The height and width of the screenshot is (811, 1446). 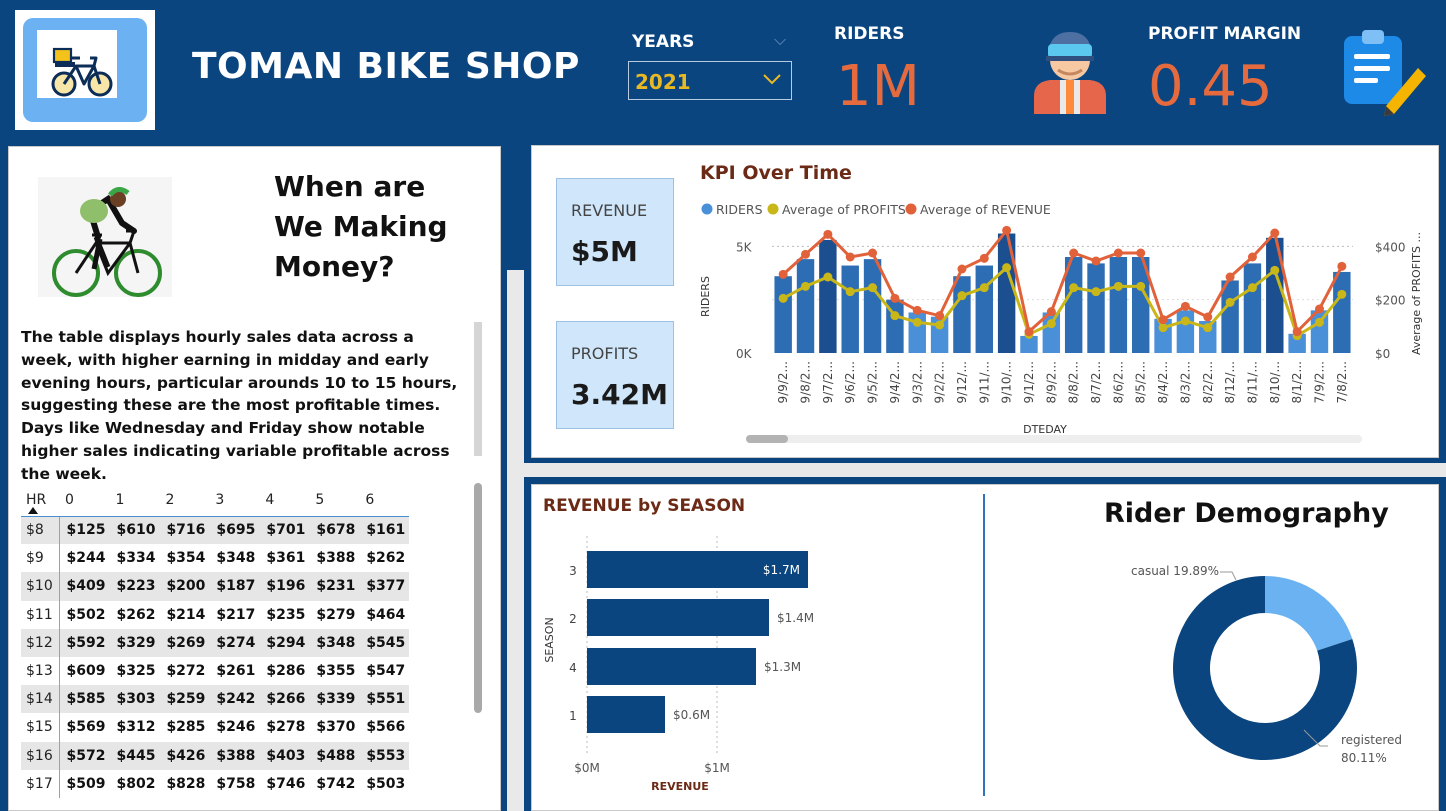 What do you see at coordinates (361, 226) in the screenshot?
I see `hero-title: When are We Making Money?` at bounding box center [361, 226].